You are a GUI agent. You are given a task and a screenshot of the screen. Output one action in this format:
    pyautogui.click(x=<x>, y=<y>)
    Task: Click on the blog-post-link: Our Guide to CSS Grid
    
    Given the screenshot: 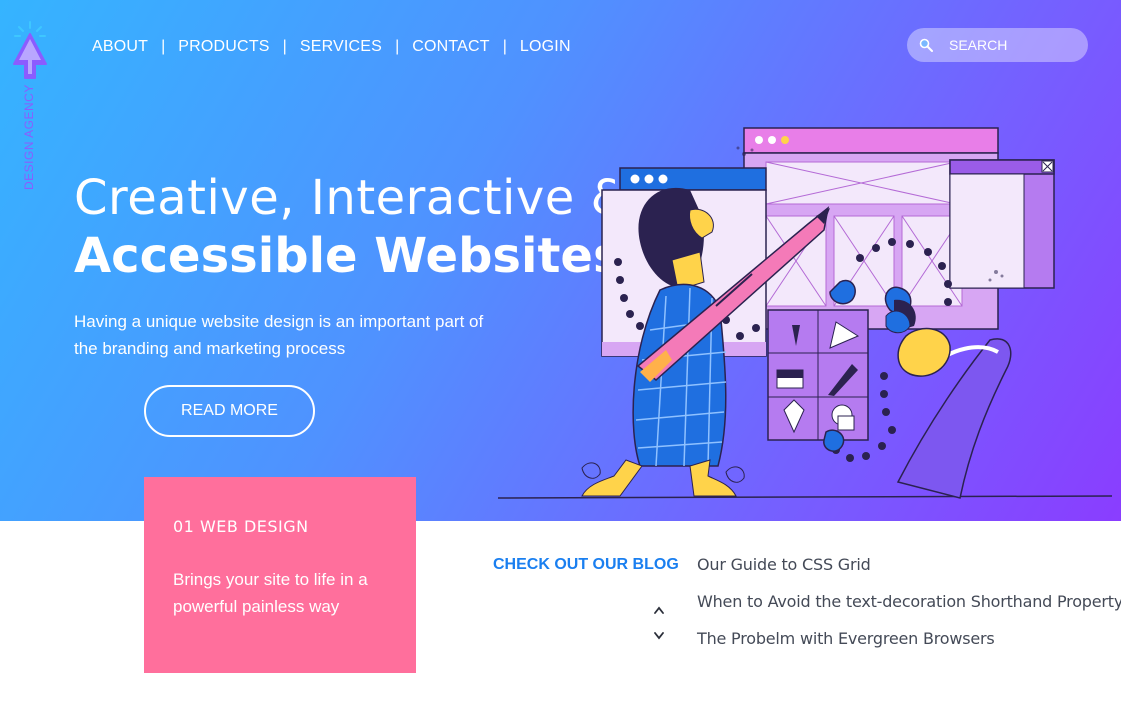 What is the action you would take?
    pyautogui.click(x=909, y=574)
    